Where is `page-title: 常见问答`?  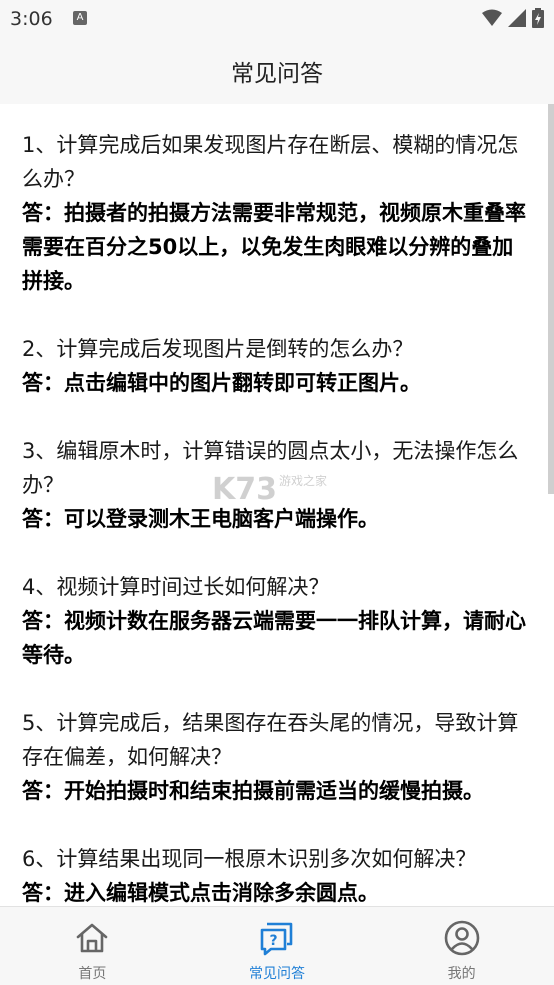 page-title: 常见问答 is located at coordinates (277, 74).